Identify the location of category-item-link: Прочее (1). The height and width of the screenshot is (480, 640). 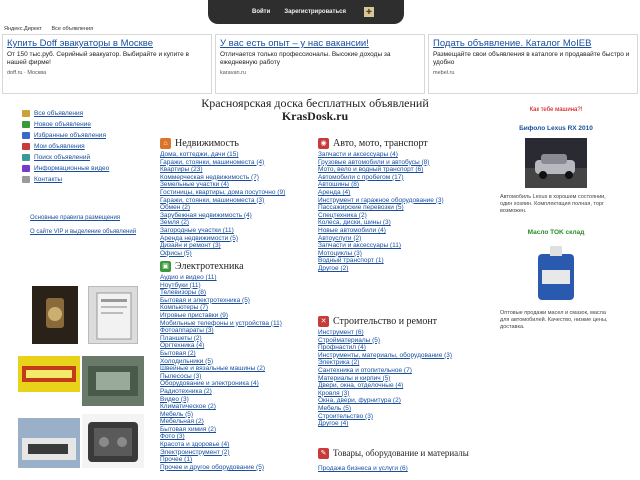
(235, 460).